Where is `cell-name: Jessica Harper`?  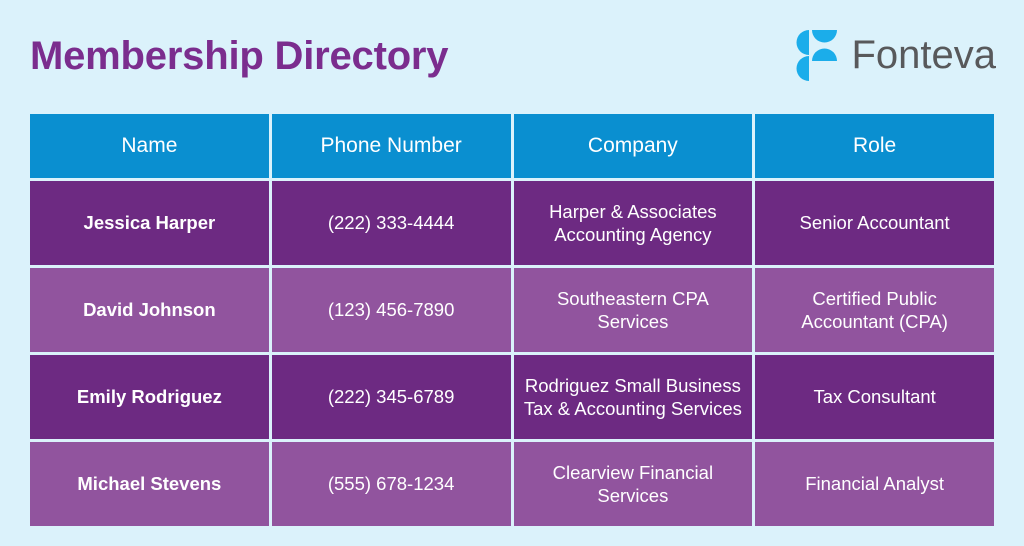 cell-name: Jessica Harper is located at coordinates (149, 223).